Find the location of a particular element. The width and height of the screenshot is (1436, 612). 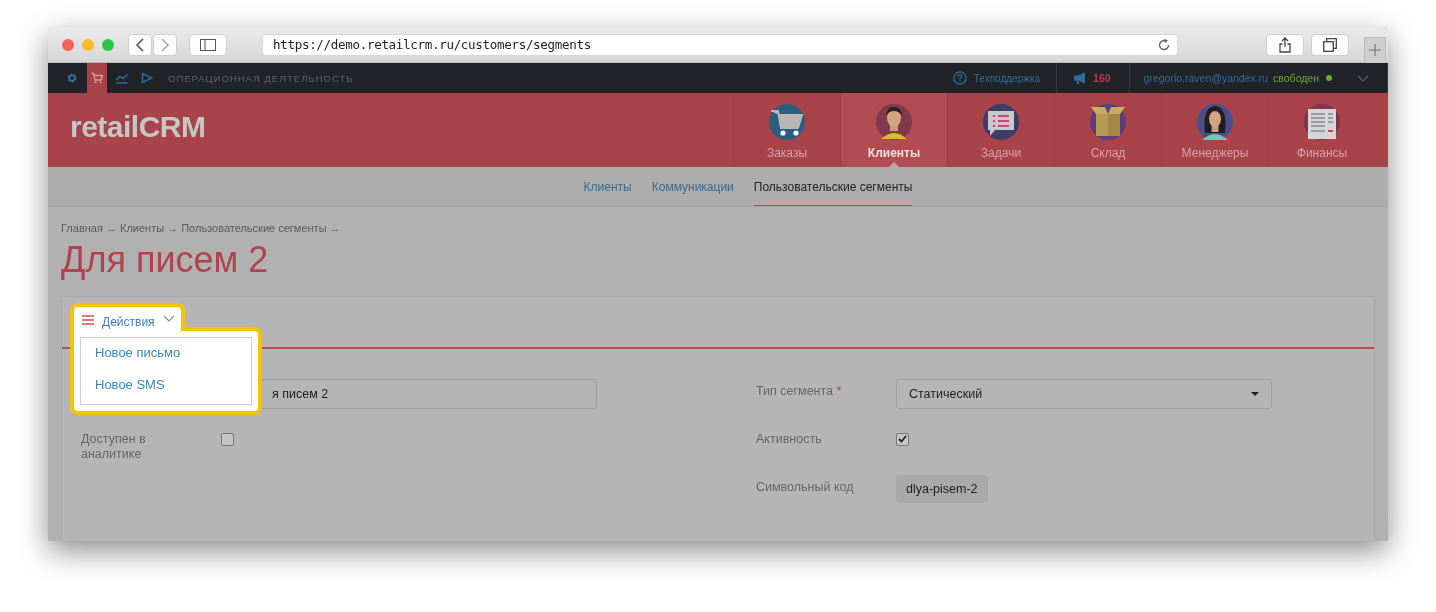

nav-tab: Клиенты is located at coordinates (893, 130).